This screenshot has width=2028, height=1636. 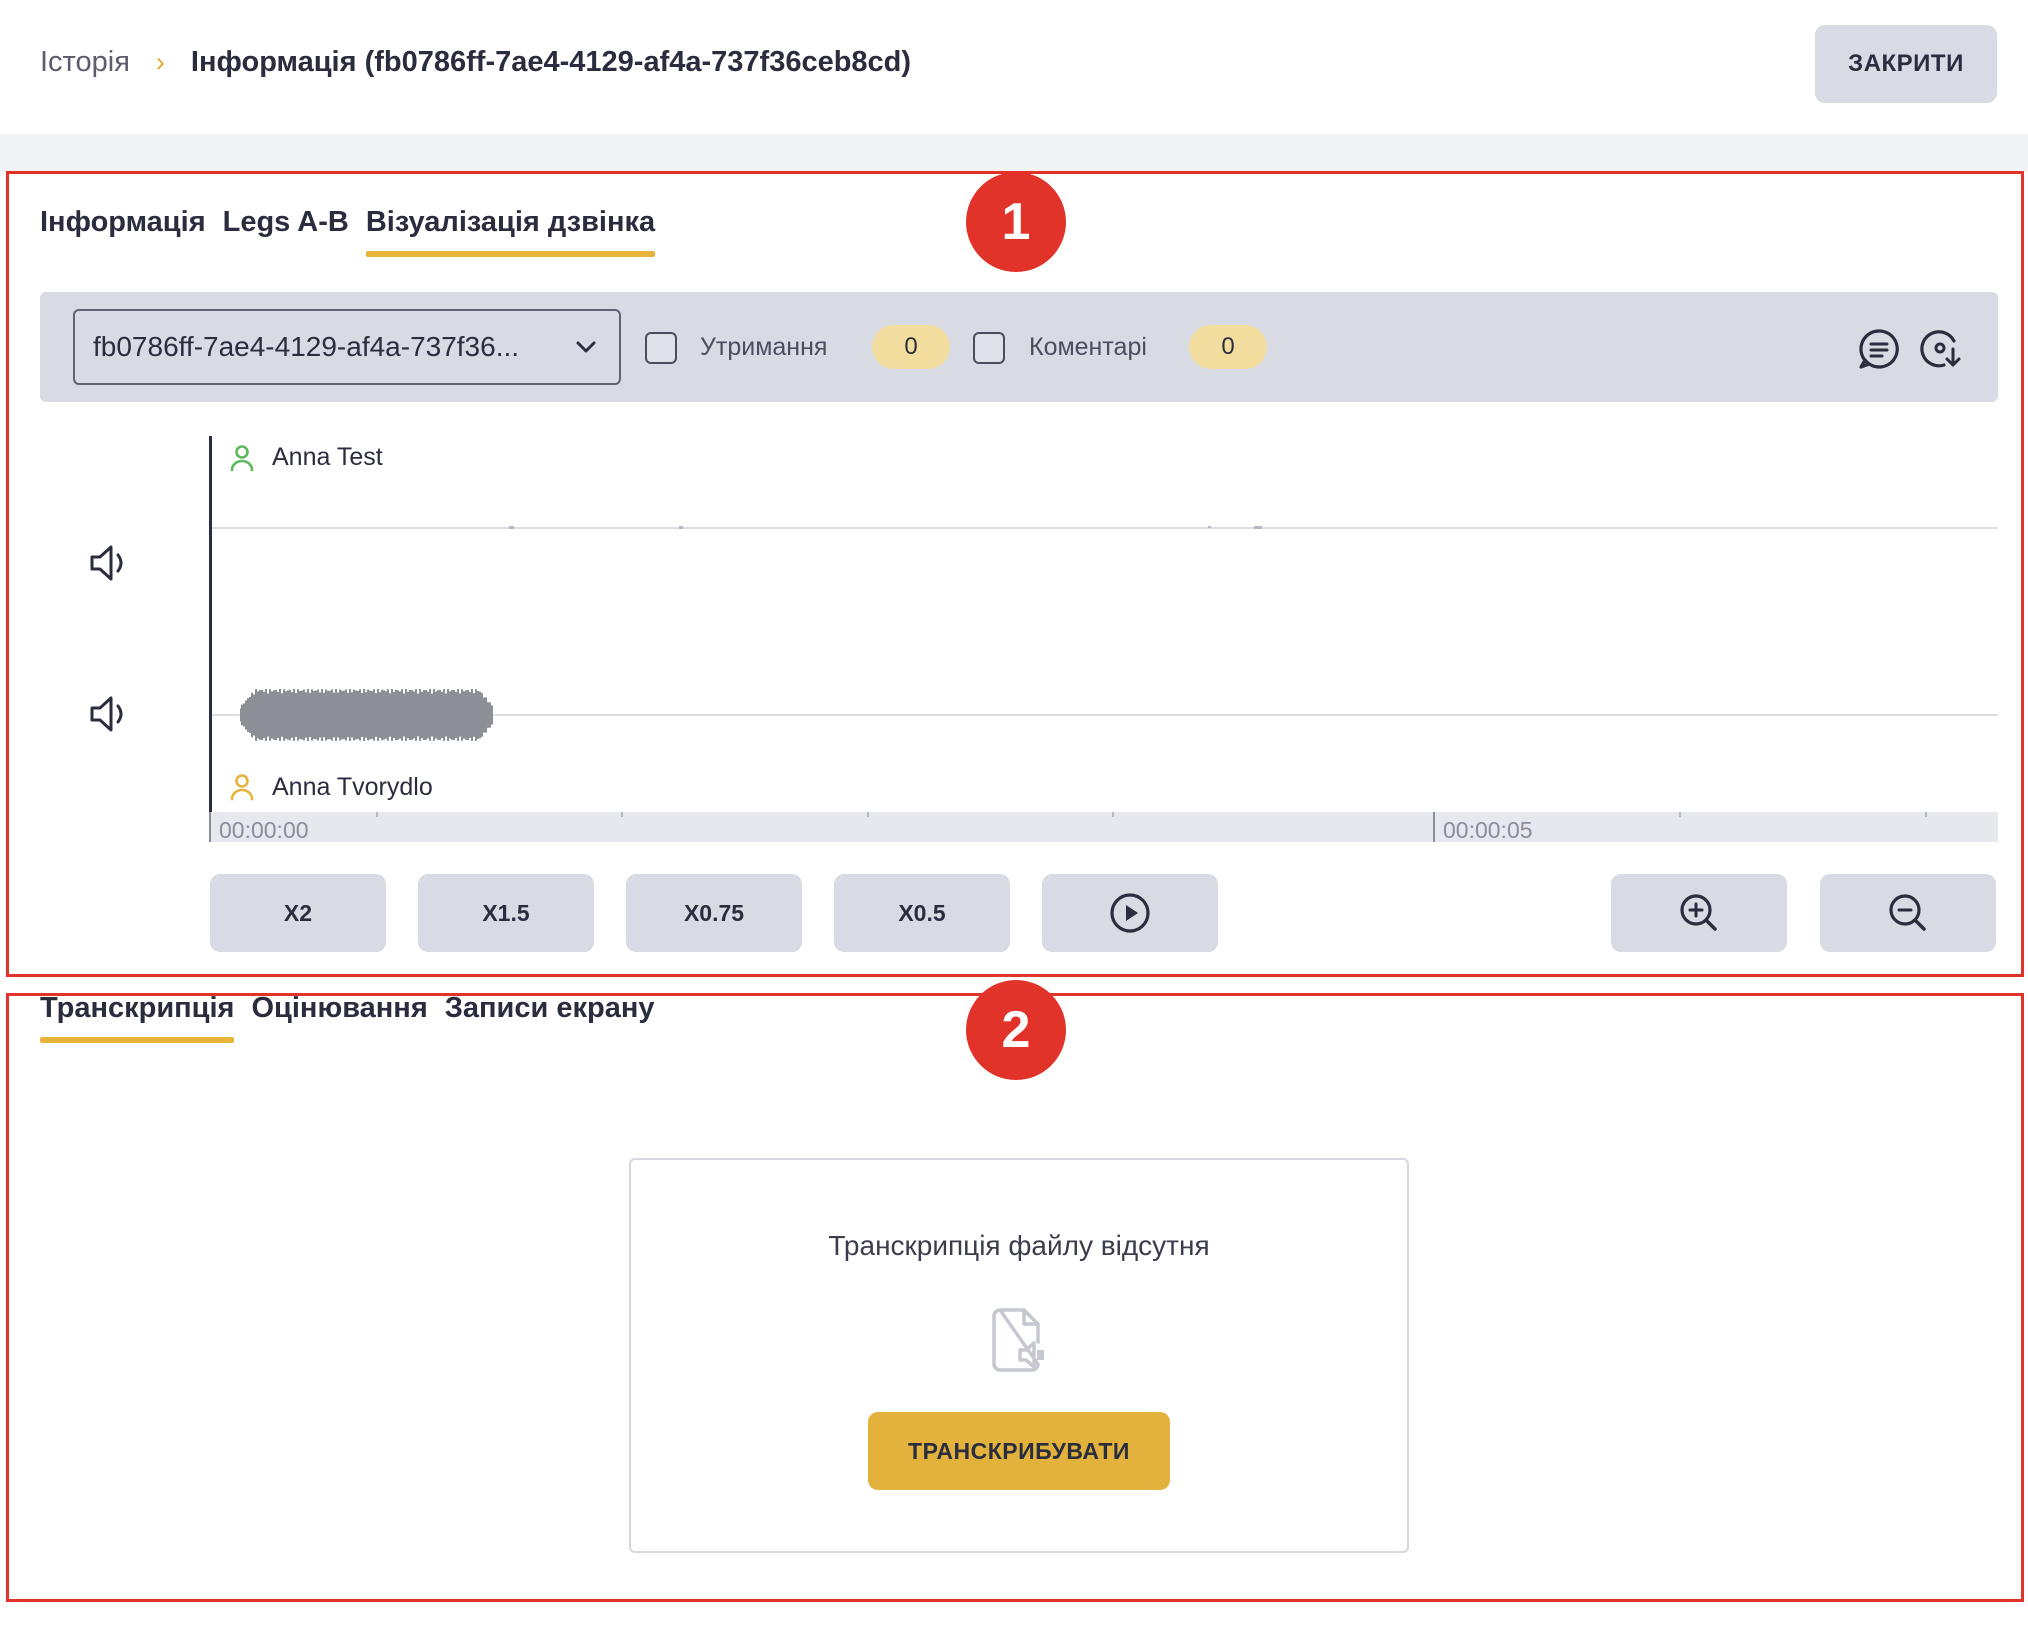 What do you see at coordinates (1016, 1030) in the screenshot?
I see `annotation-badge-2: 2` at bounding box center [1016, 1030].